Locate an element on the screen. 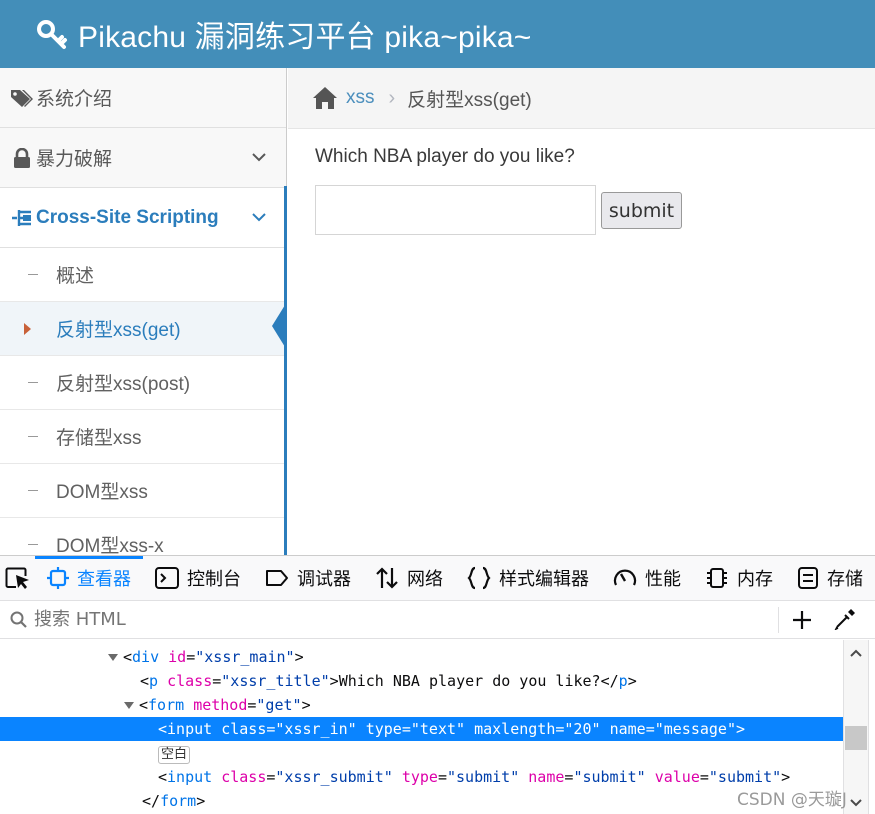 The height and width of the screenshot is (814, 875). tab-label: 网络 is located at coordinates (425, 579).